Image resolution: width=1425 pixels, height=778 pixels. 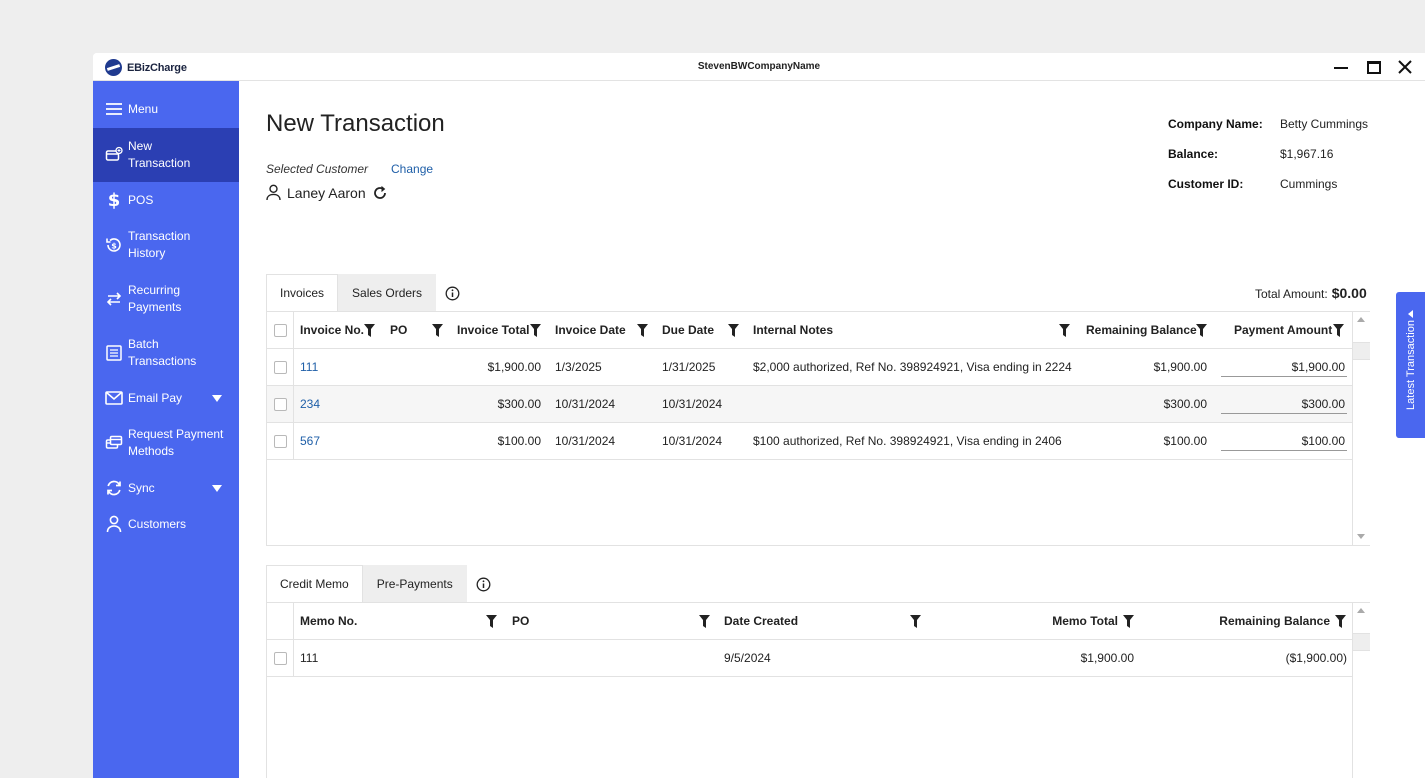 I want to click on table-row: 111 9/5/2024 $1,900.00 ($1,900.00), so click(x=809, y=658).